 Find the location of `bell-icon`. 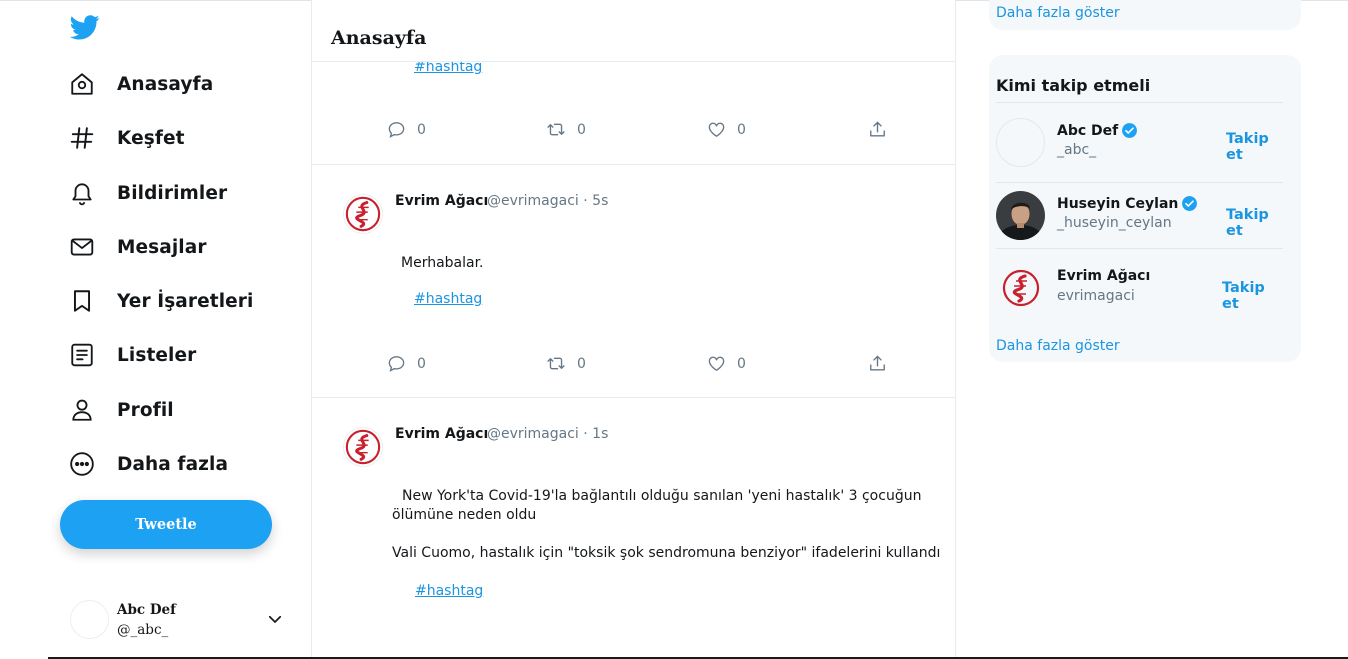

bell-icon is located at coordinates (82, 193).